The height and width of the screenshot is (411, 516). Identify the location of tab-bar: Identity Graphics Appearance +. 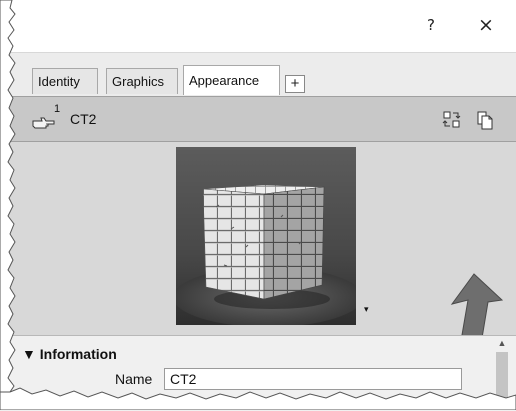
(258, 74).